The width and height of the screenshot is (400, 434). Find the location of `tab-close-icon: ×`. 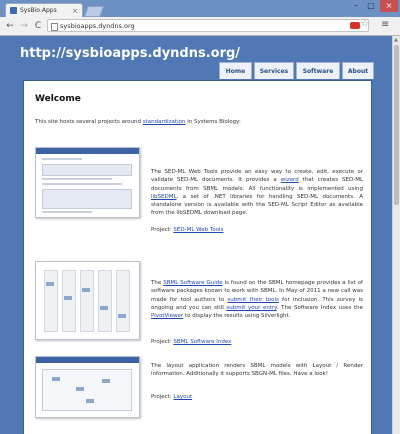

tab-close-icon: × is located at coordinates (75, 11).